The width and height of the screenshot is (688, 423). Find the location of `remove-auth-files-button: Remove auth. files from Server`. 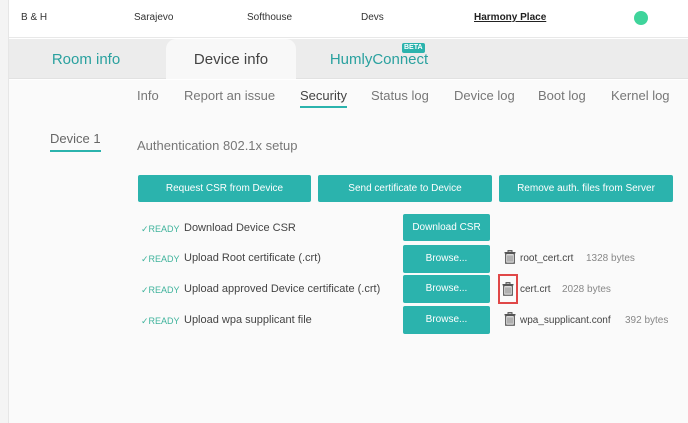

remove-auth-files-button: Remove auth. files from Server is located at coordinates (586, 188).